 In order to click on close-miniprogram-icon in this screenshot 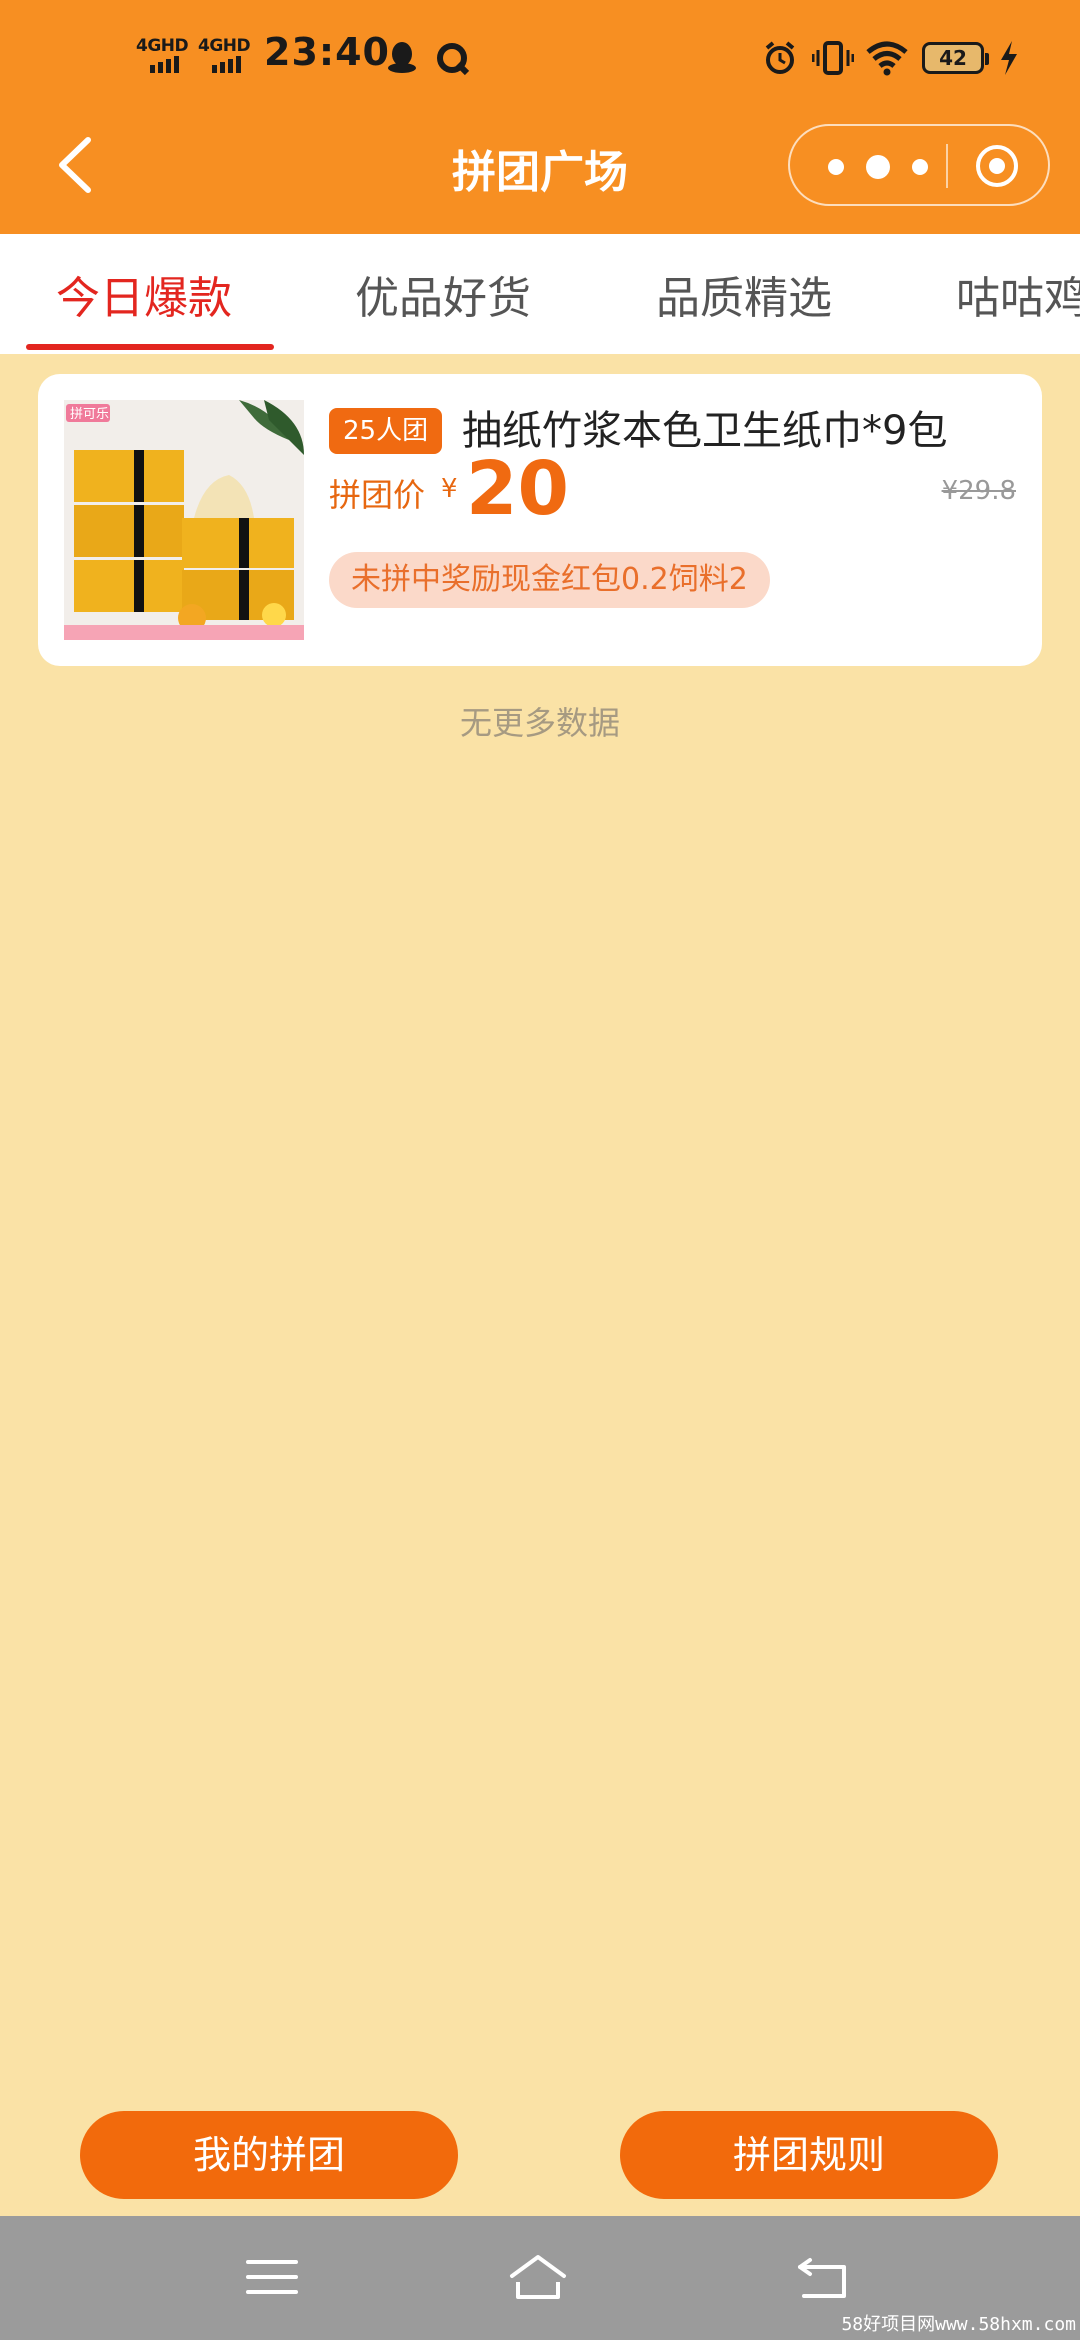, I will do `click(997, 166)`.